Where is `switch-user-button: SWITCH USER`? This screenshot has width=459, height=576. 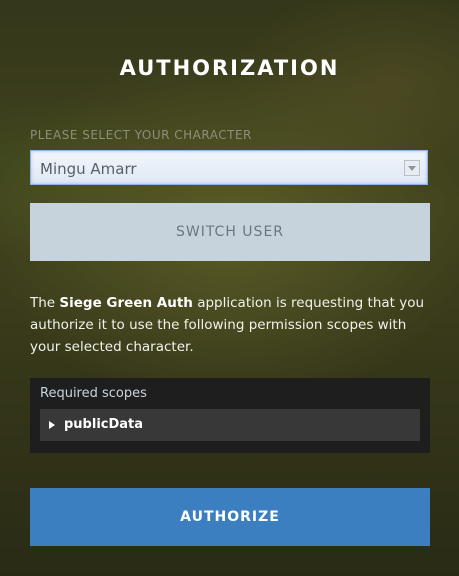
switch-user-button: SWITCH USER is located at coordinates (230, 232).